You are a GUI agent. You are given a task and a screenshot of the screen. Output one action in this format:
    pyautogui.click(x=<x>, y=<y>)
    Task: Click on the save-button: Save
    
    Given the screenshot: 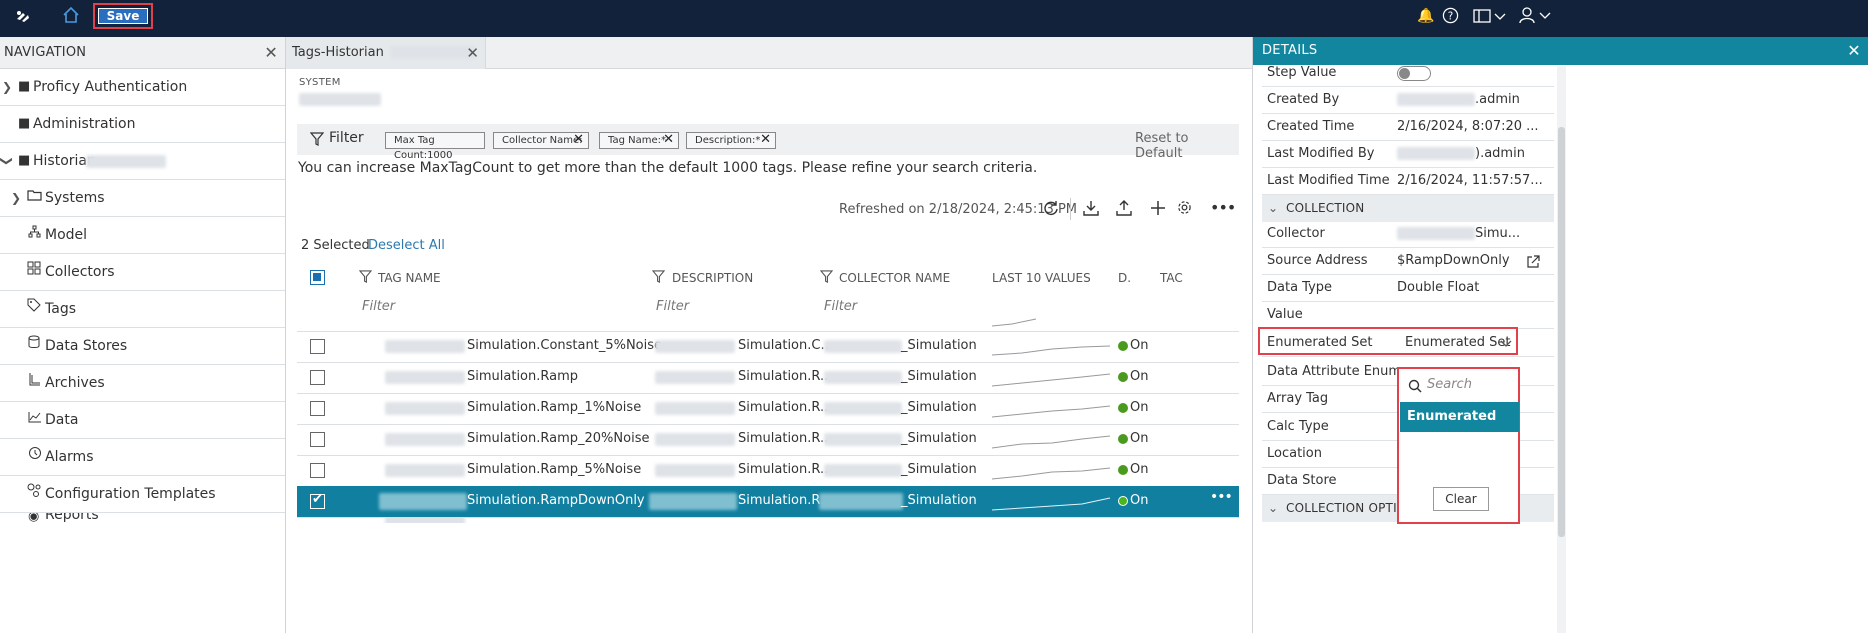 What is the action you would take?
    pyautogui.click(x=123, y=16)
    